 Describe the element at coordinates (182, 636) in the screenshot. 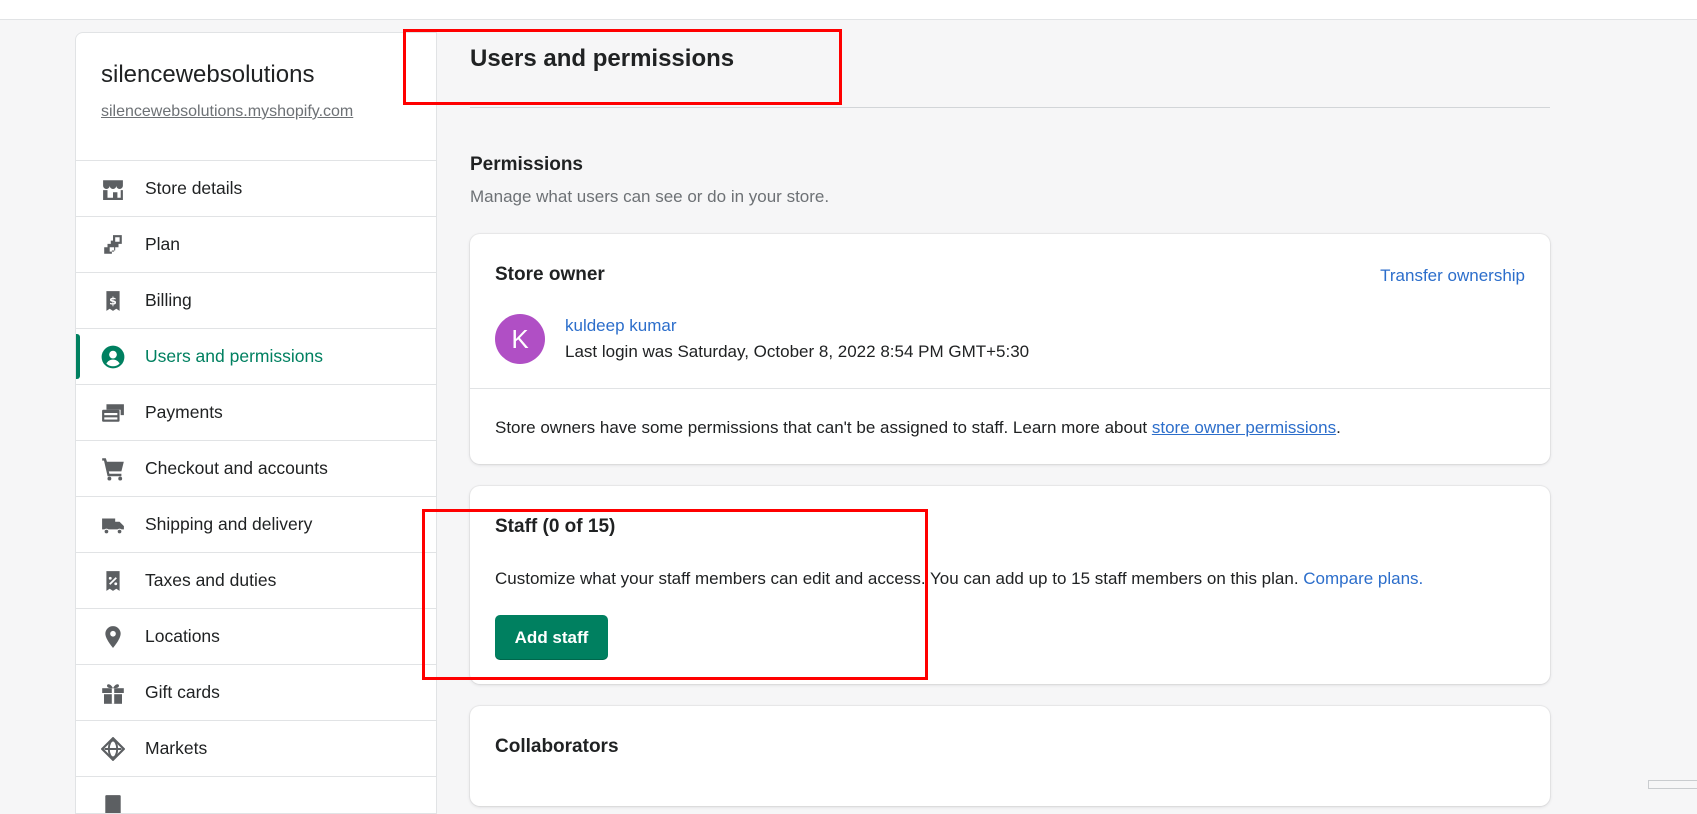

I see `sidebar-item-label: Locations` at that location.